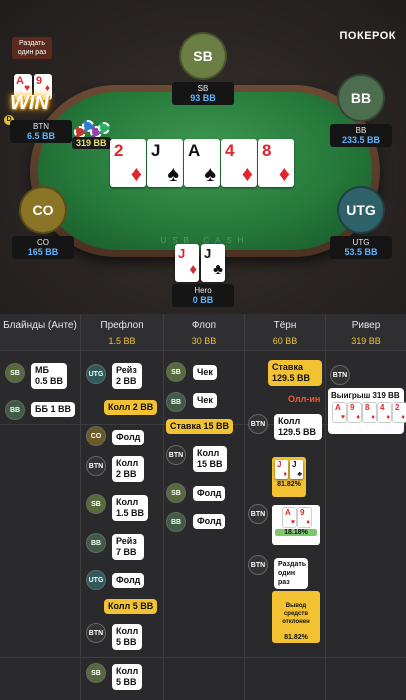 The height and width of the screenshot is (700, 406). I want to click on player-plate: CO 165 BB, so click(43, 247).